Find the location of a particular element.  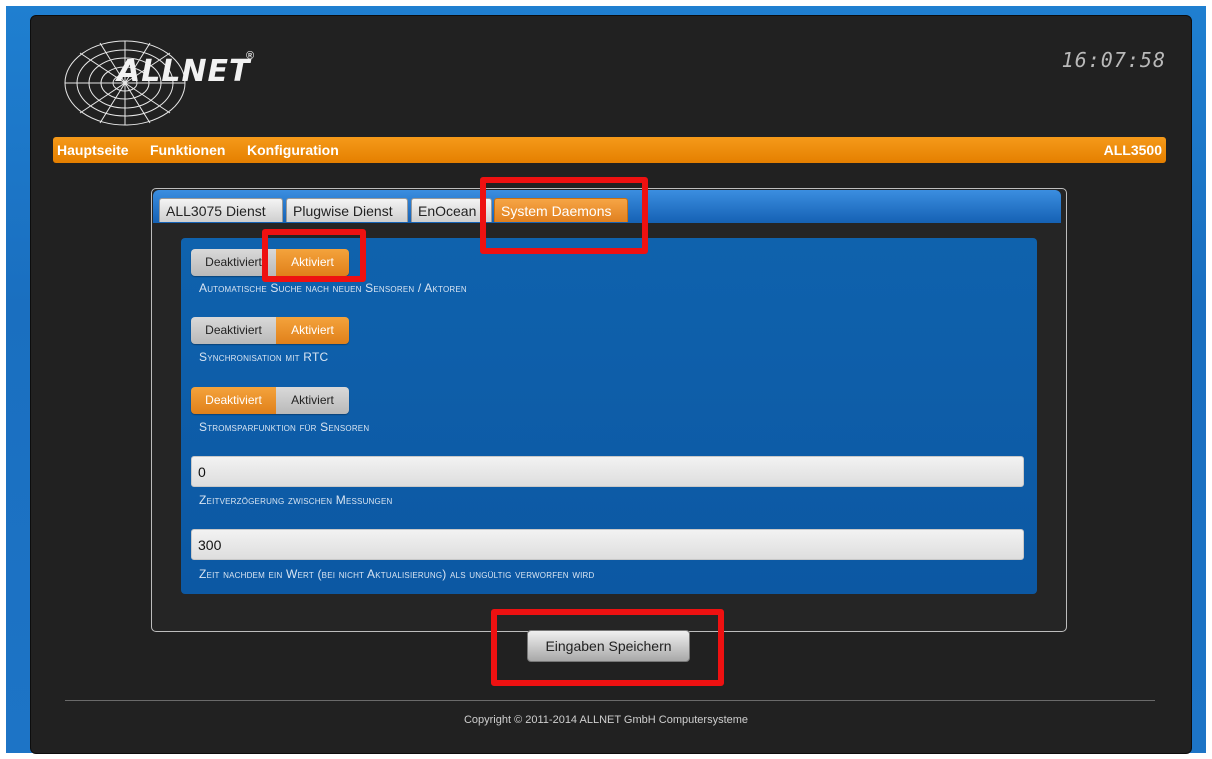

measurement-delay-label: Zeitverzögerung zwischen Messungen is located at coordinates (296, 500).